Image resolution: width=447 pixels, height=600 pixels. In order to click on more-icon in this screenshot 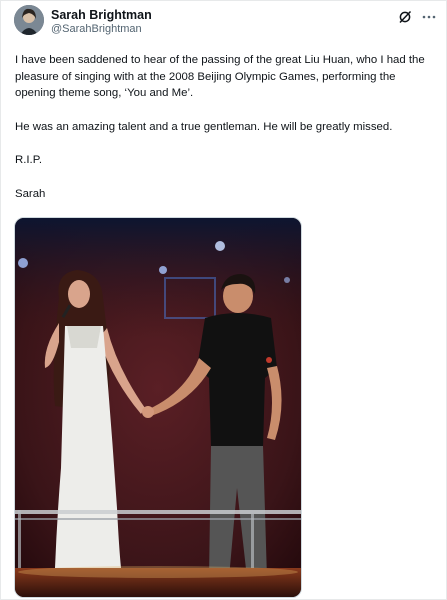, I will do `click(429, 17)`.